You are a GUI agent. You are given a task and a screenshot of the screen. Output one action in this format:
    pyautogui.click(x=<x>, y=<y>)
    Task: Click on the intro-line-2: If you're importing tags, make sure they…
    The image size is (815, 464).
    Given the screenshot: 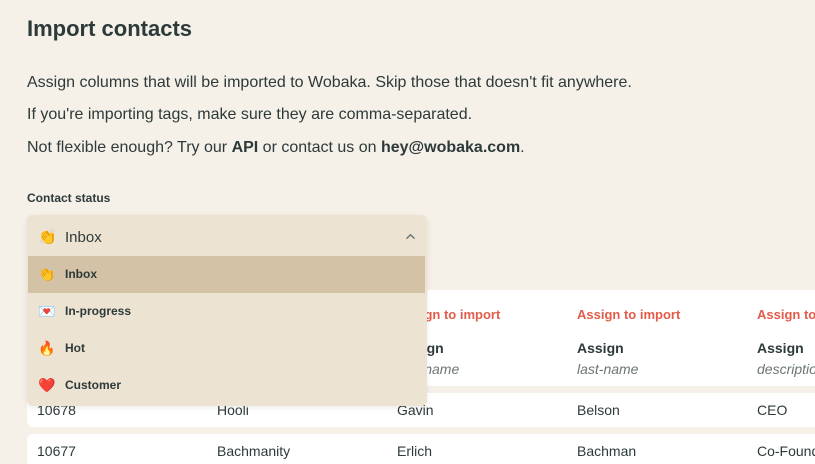 What is the action you would take?
    pyautogui.click(x=250, y=114)
    